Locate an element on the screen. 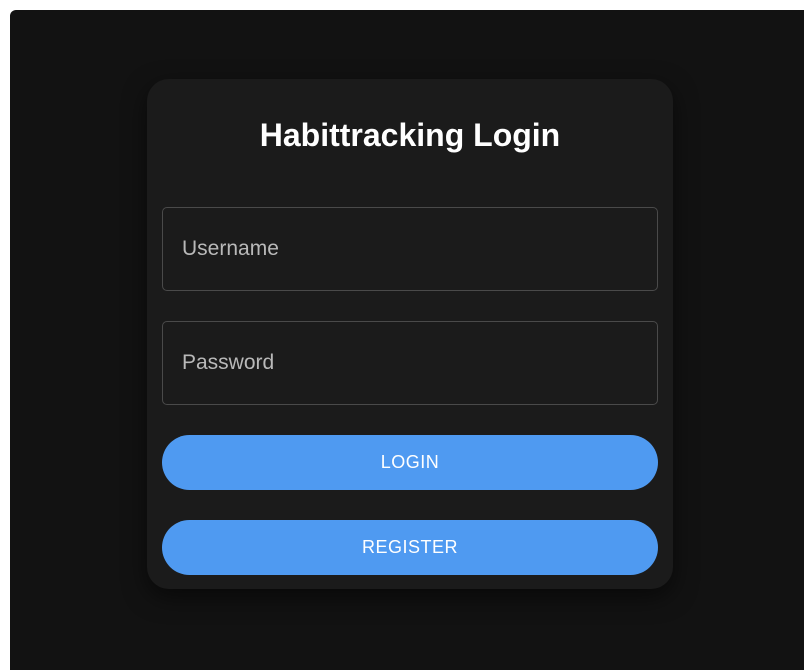 This screenshot has height=670, width=804. password-input is located at coordinates (410, 363).